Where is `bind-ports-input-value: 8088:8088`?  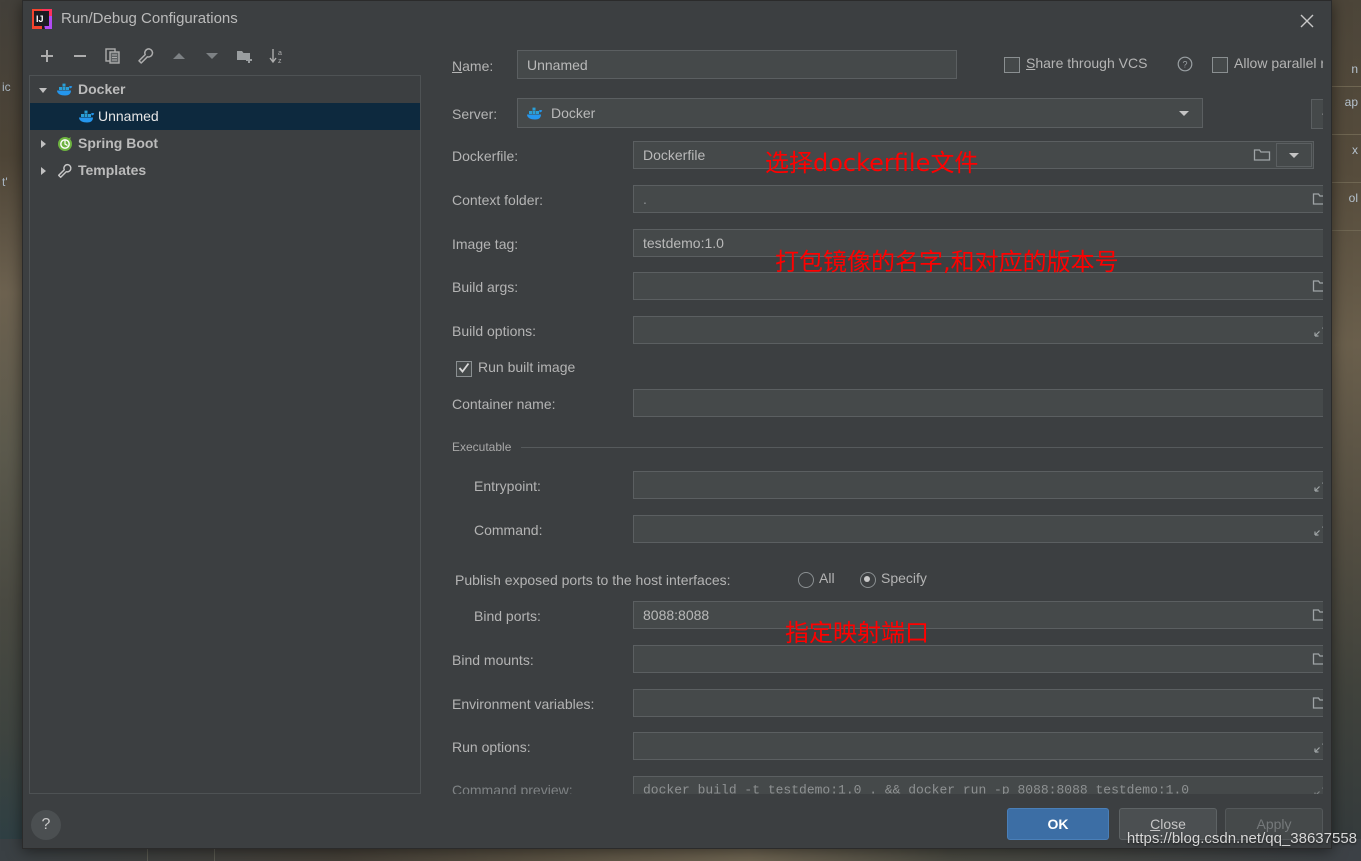 bind-ports-input-value: 8088:8088 is located at coordinates (676, 615).